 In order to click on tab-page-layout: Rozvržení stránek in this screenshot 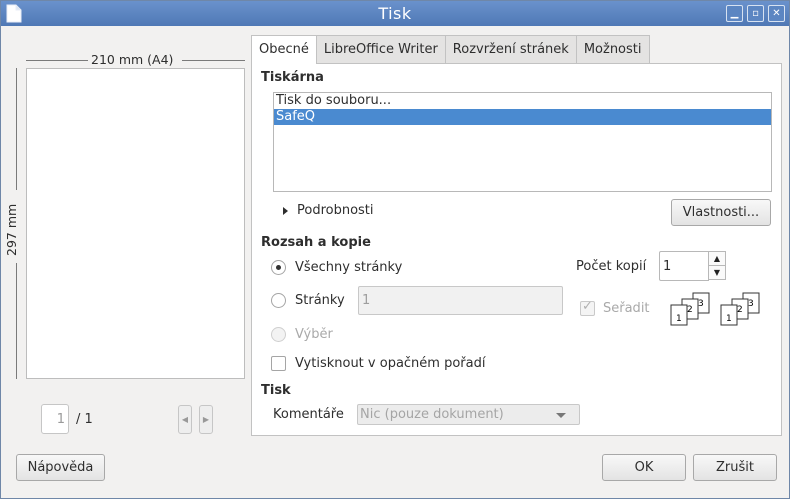, I will do `click(510, 49)`.